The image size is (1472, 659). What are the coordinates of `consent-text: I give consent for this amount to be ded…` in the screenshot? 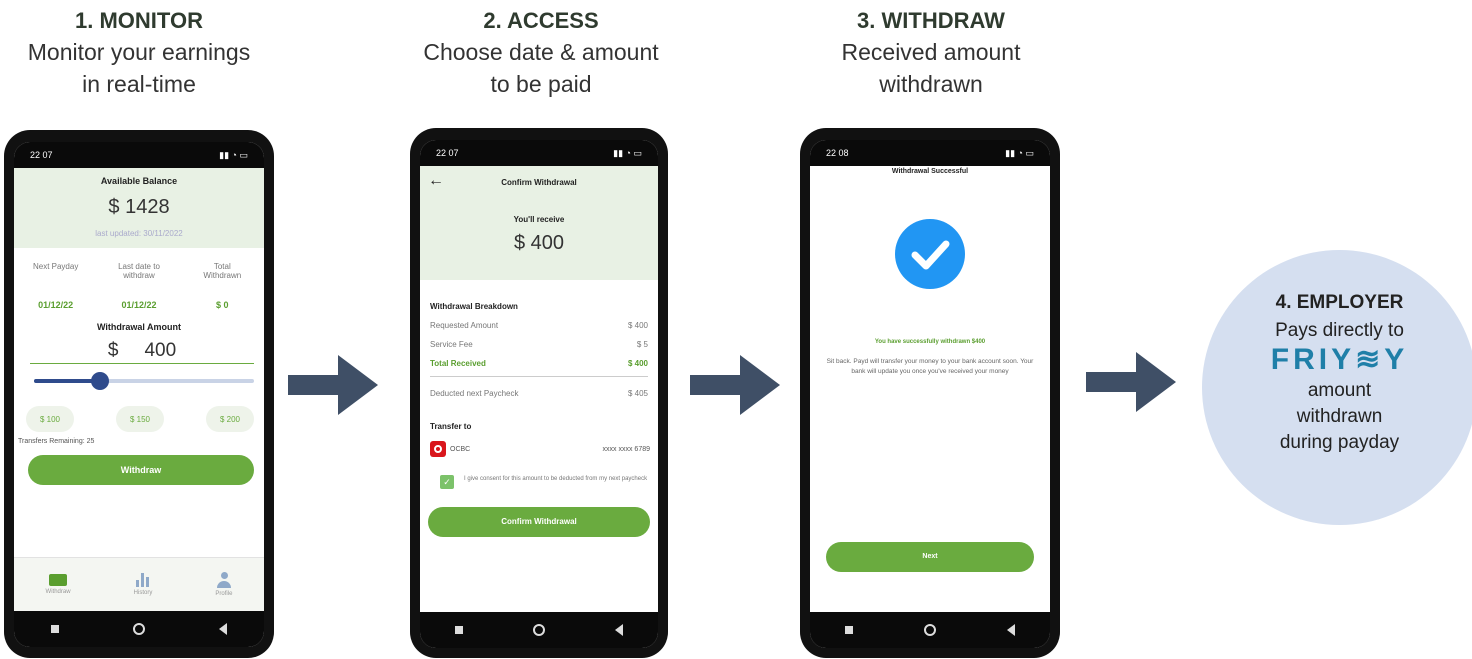 It's located at (556, 479).